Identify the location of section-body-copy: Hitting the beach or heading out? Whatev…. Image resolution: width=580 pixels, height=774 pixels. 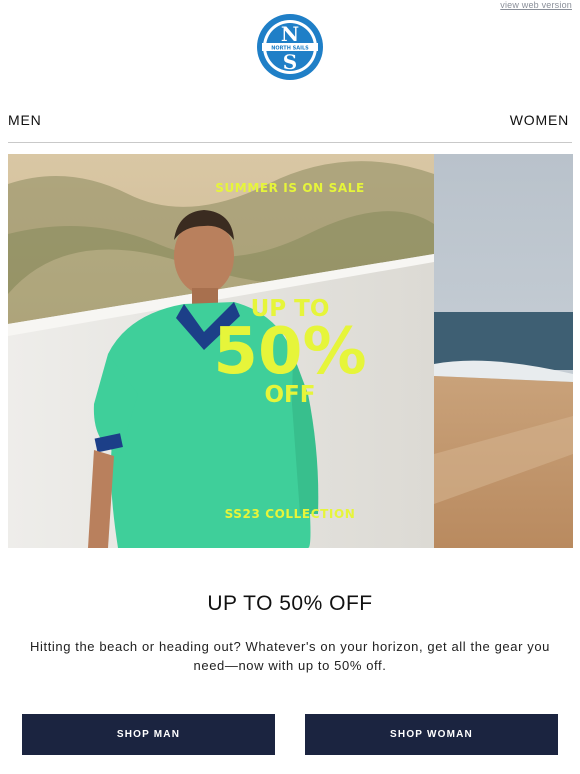
(290, 656).